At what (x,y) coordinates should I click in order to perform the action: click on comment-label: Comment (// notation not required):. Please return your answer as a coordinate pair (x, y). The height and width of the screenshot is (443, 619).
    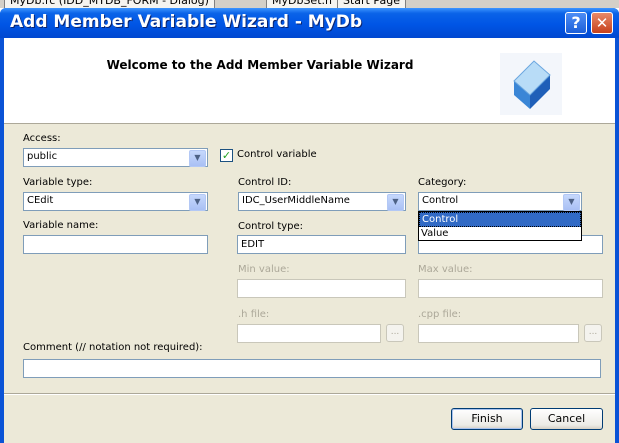
    Looking at the image, I should click on (113, 347).